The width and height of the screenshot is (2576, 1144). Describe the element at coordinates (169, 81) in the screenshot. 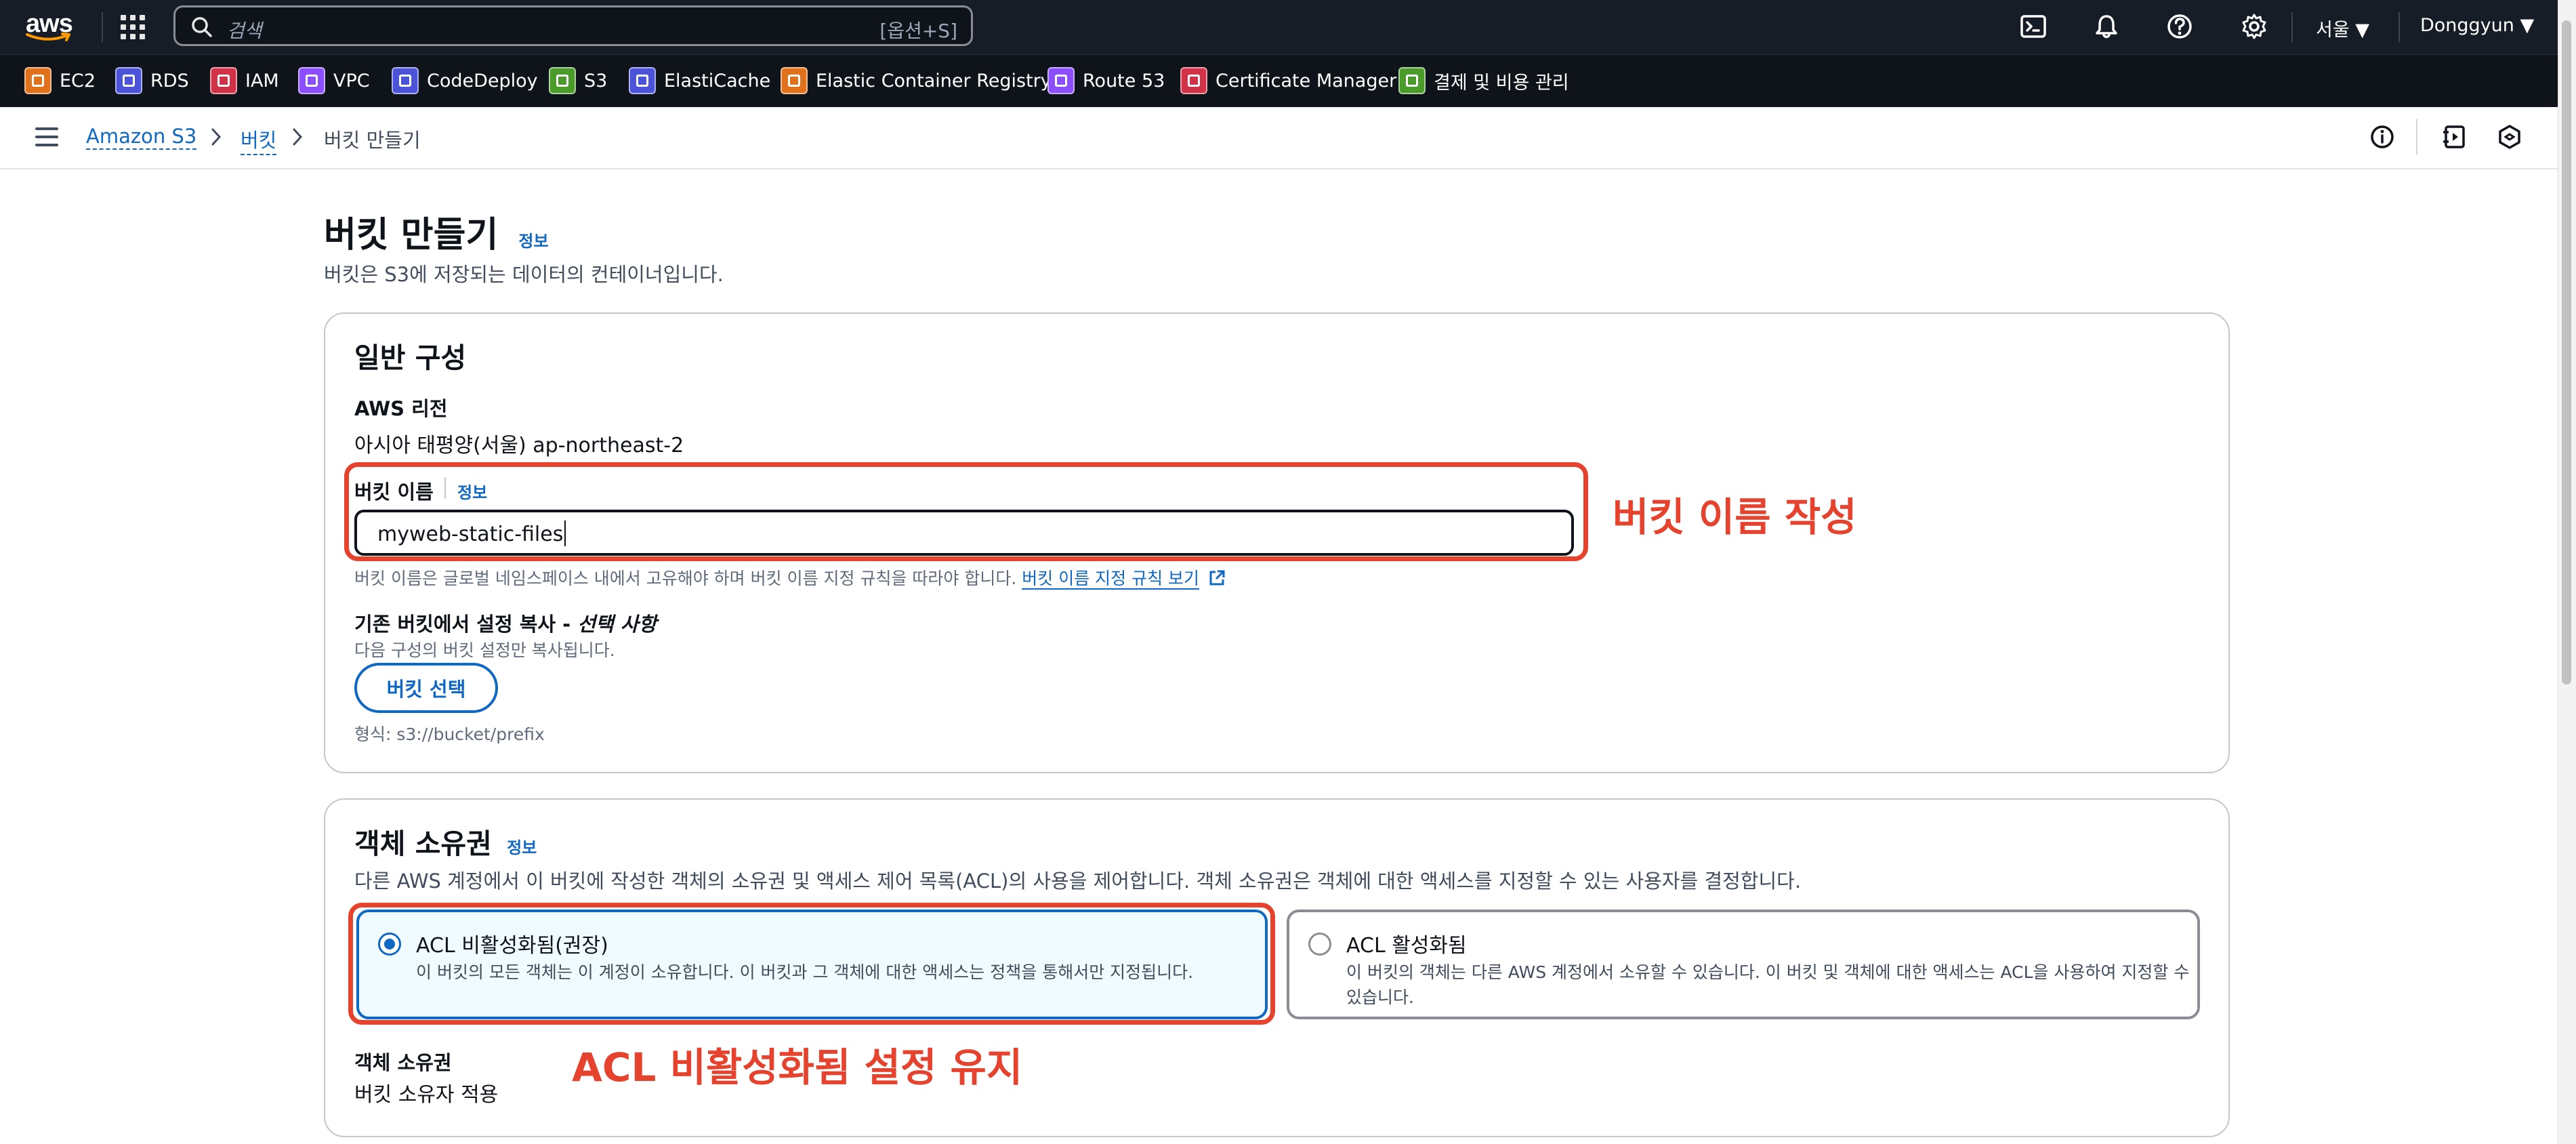

I see `service-label: RDS` at that location.